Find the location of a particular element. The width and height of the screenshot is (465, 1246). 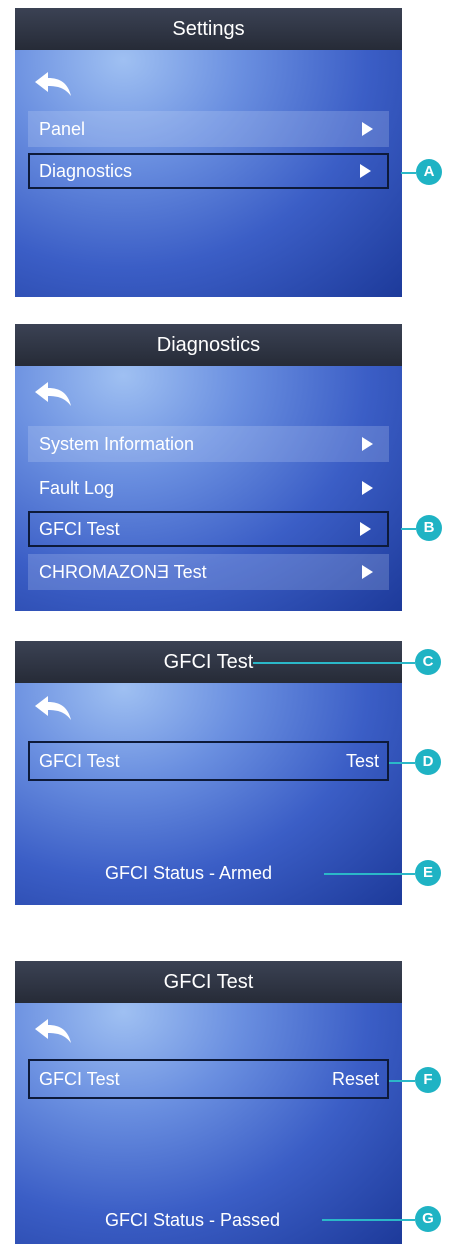

menu-item-panel: Panel is located at coordinates (208, 129).